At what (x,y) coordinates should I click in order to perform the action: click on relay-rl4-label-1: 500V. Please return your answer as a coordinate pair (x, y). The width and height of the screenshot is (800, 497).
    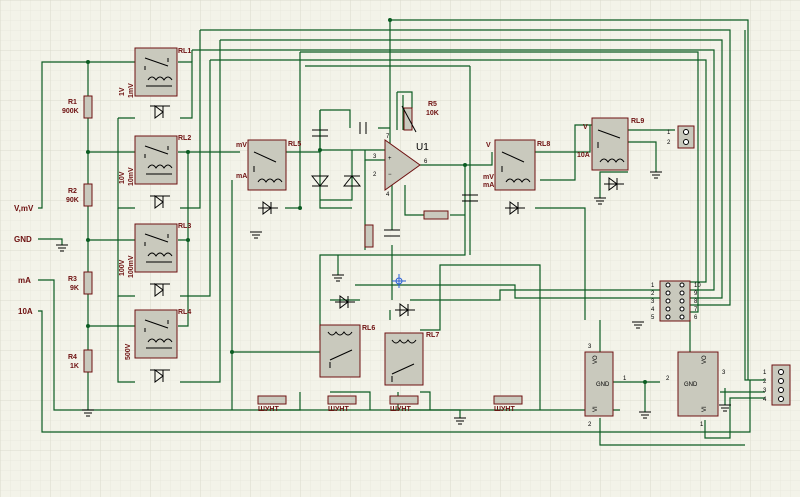
    Looking at the image, I should click on (128, 351).